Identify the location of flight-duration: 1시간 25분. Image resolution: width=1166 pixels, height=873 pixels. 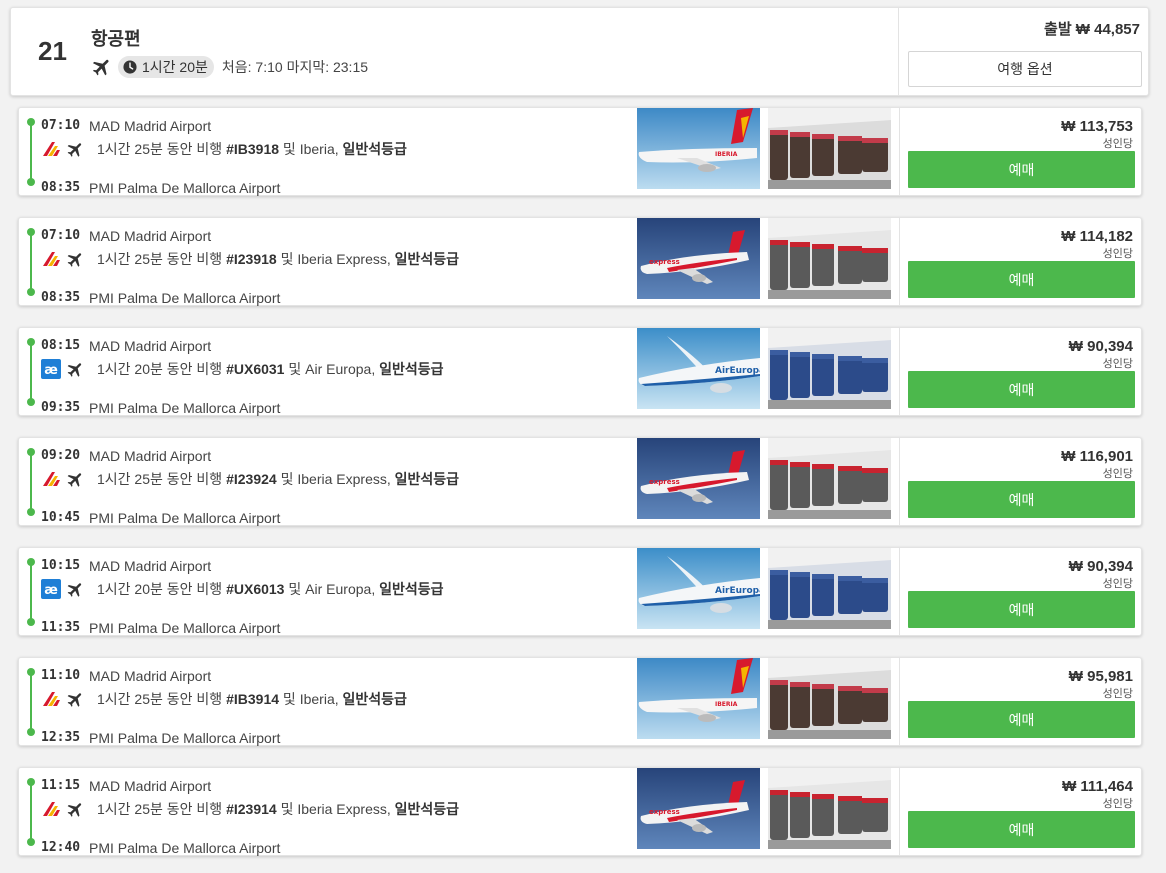
(130, 479).